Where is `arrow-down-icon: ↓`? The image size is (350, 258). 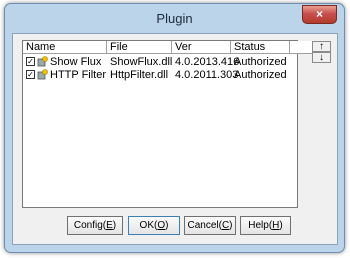 arrow-down-icon: ↓ is located at coordinates (321, 57).